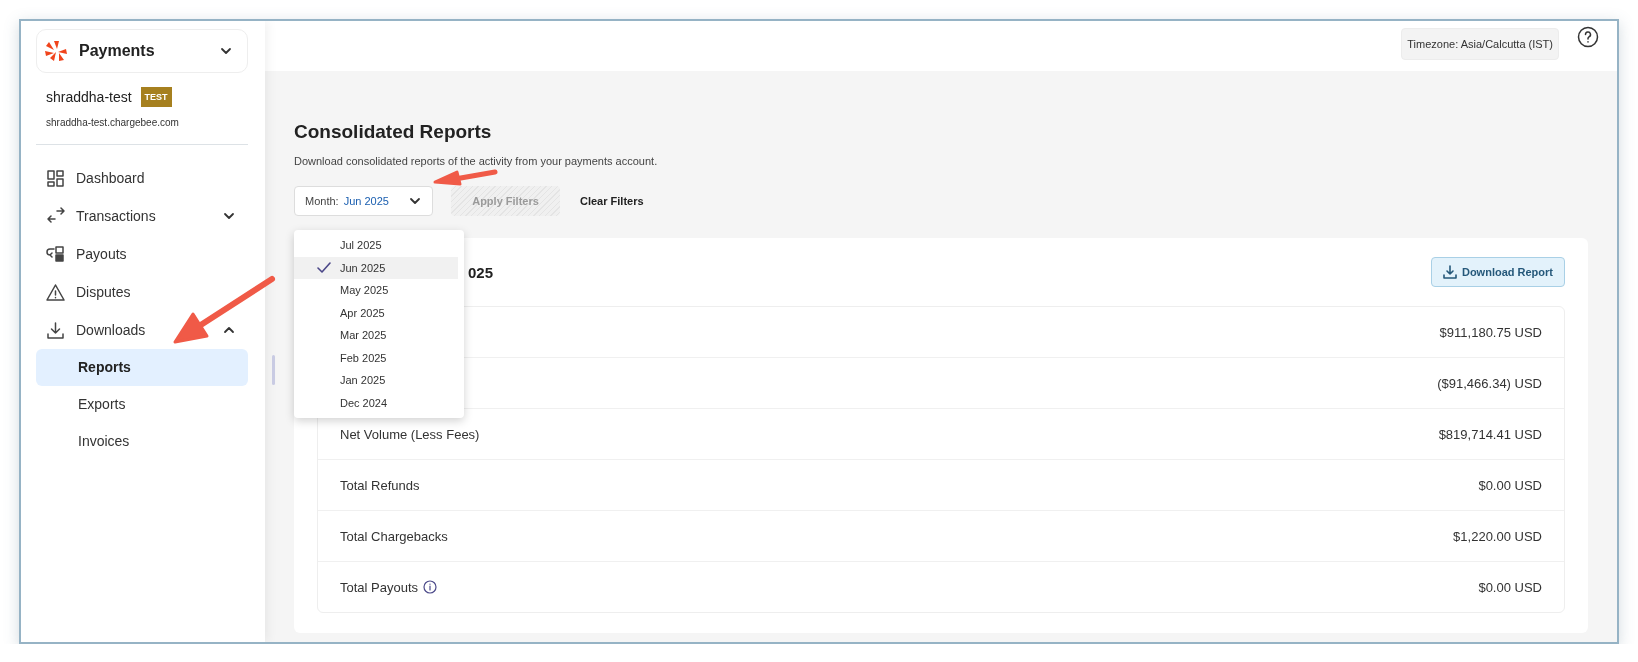  What do you see at coordinates (379, 587) in the screenshot?
I see `row-label: Total Payouts` at bounding box center [379, 587].